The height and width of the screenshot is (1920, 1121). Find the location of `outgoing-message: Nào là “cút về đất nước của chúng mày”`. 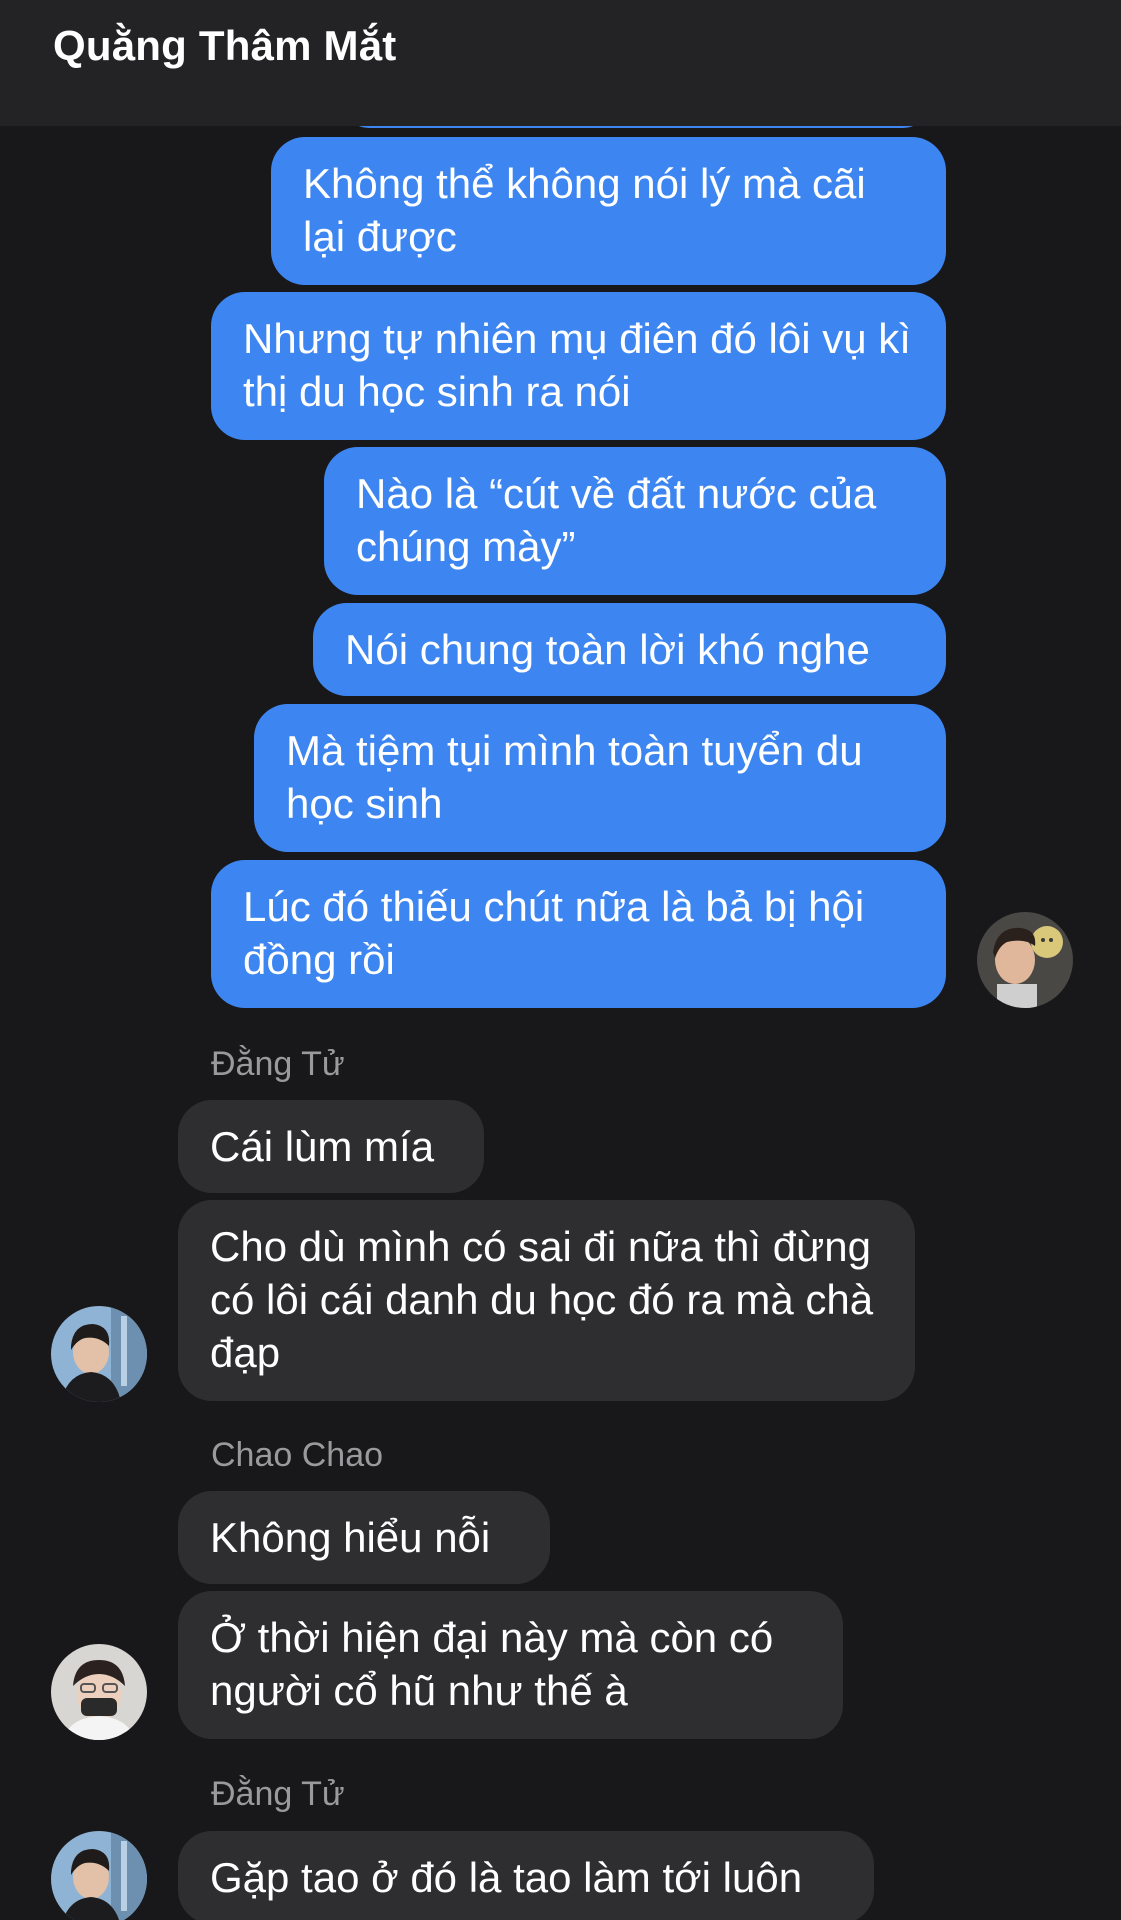

outgoing-message: Nào là “cút về đất nước của chúng mày” is located at coordinates (635, 521).